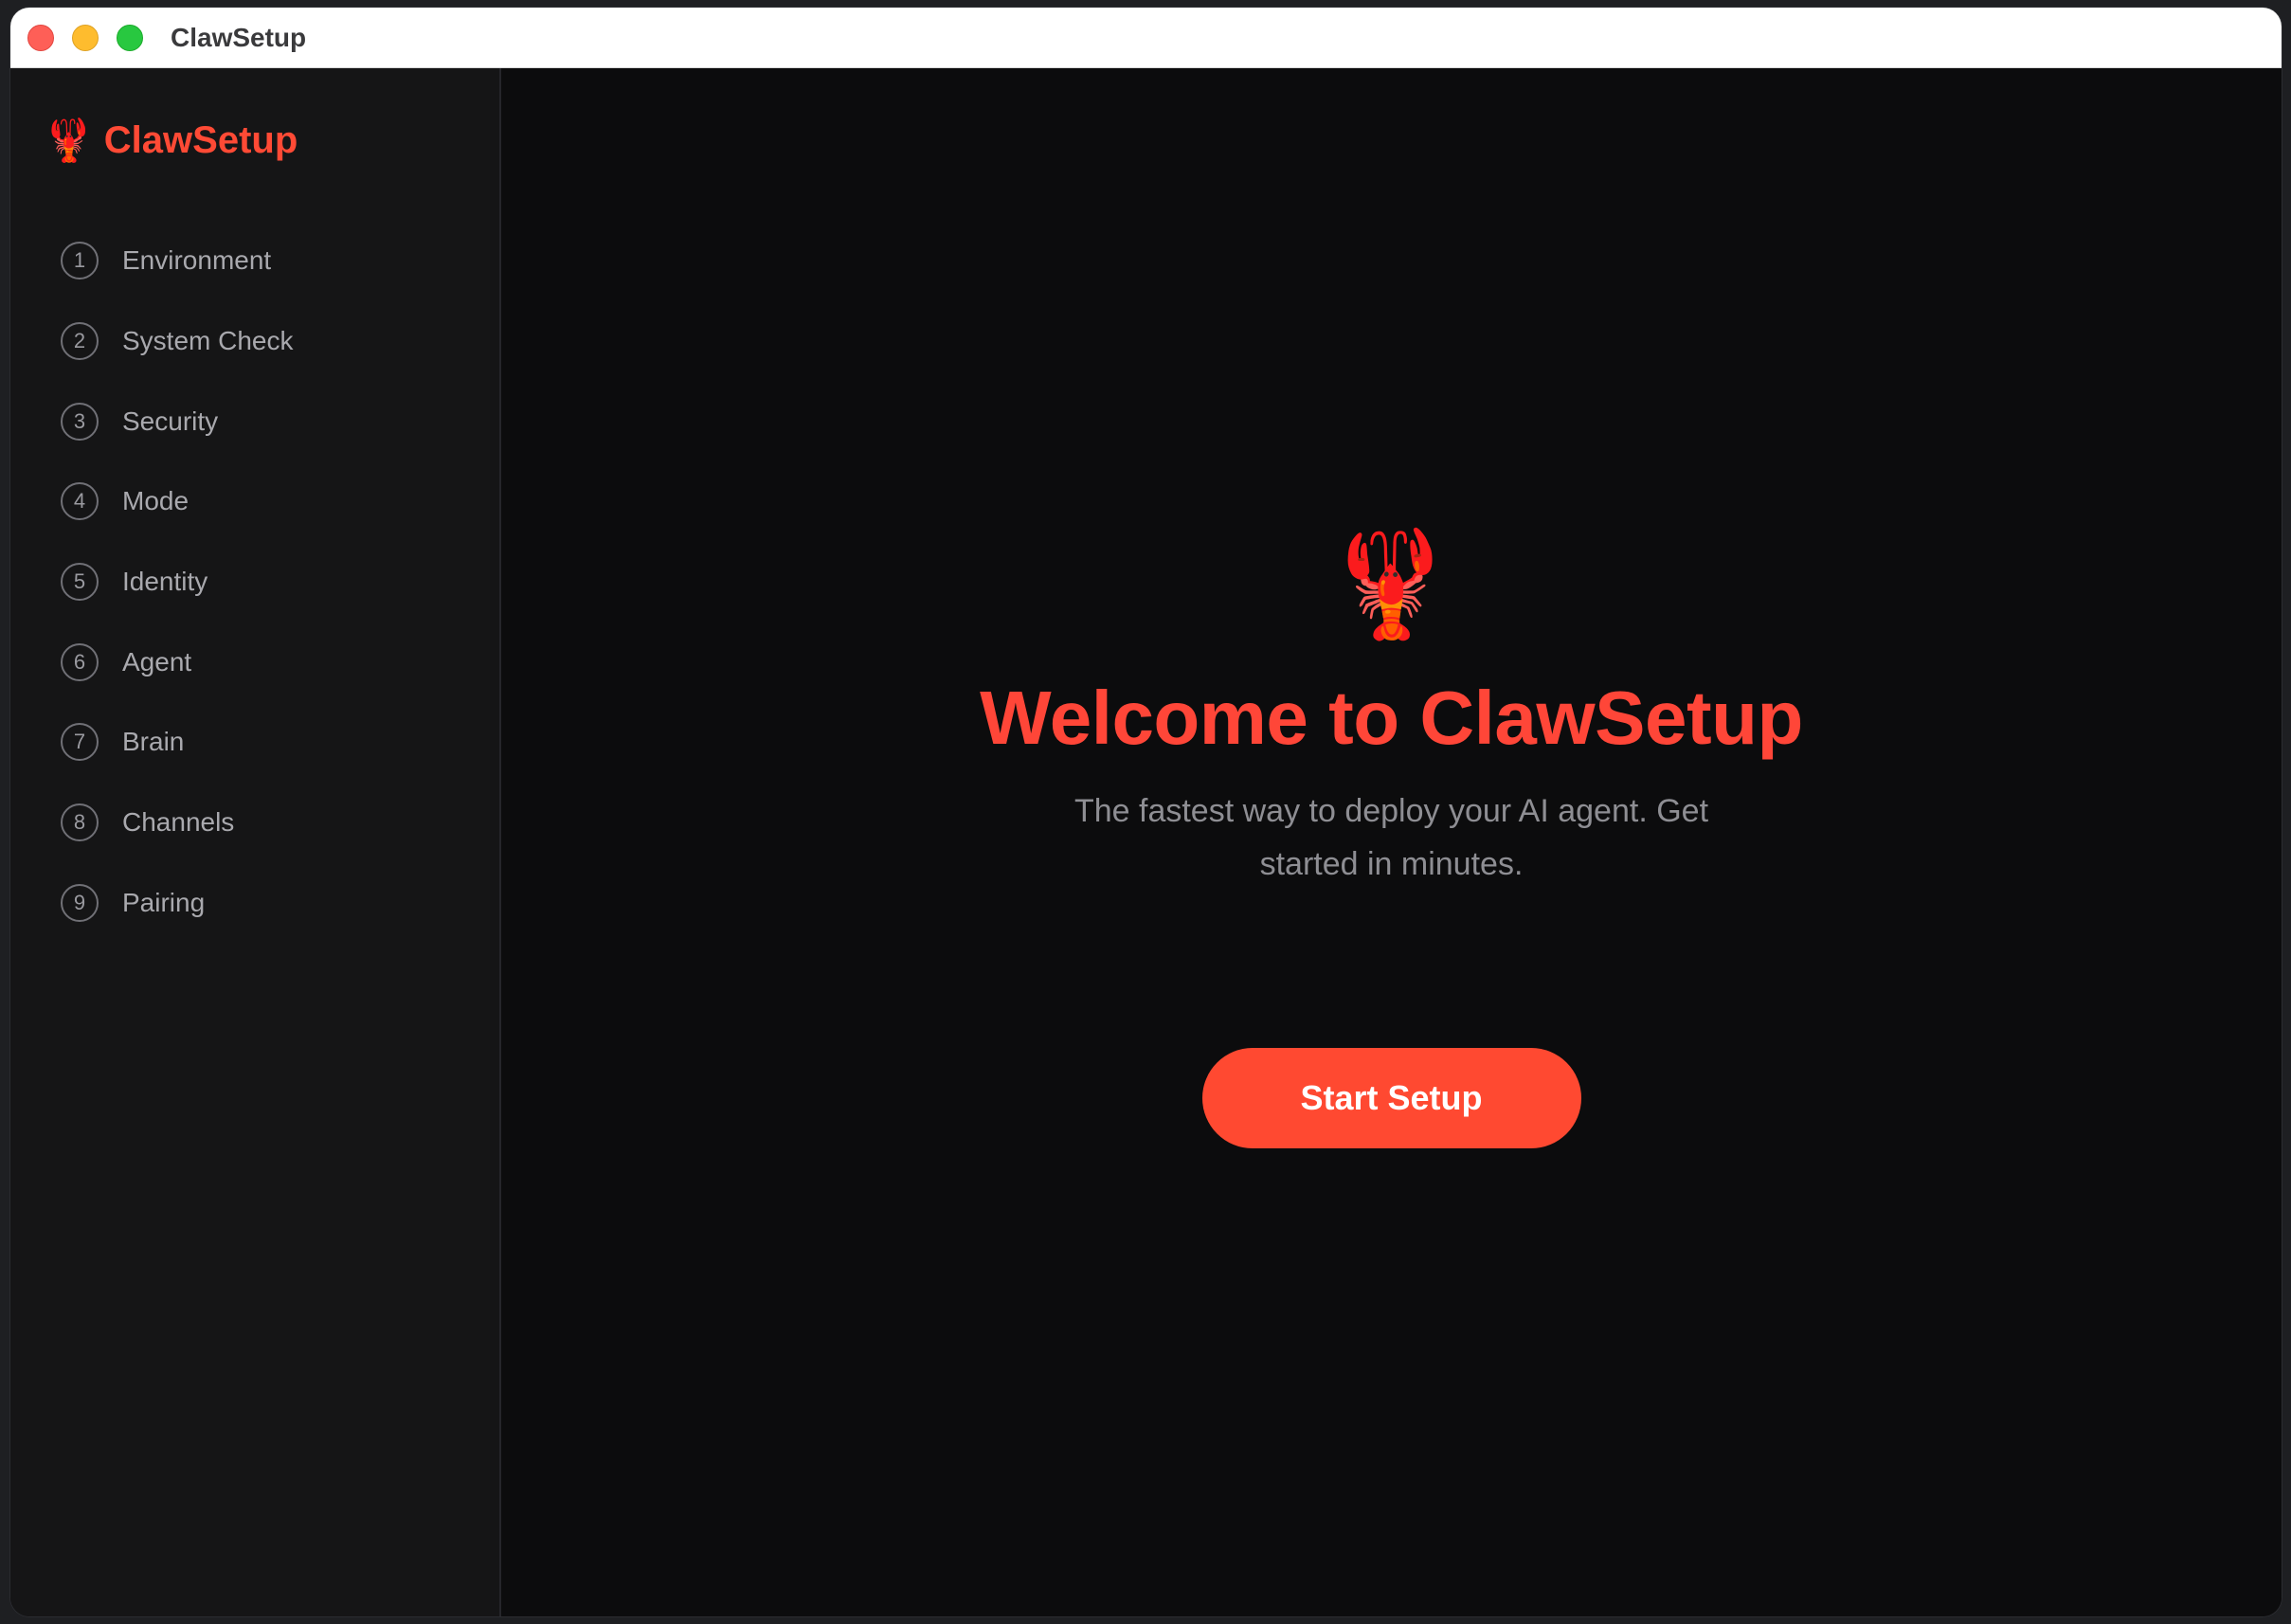 The width and height of the screenshot is (2291, 1624). What do you see at coordinates (80, 341) in the screenshot?
I see `step-number: 2` at bounding box center [80, 341].